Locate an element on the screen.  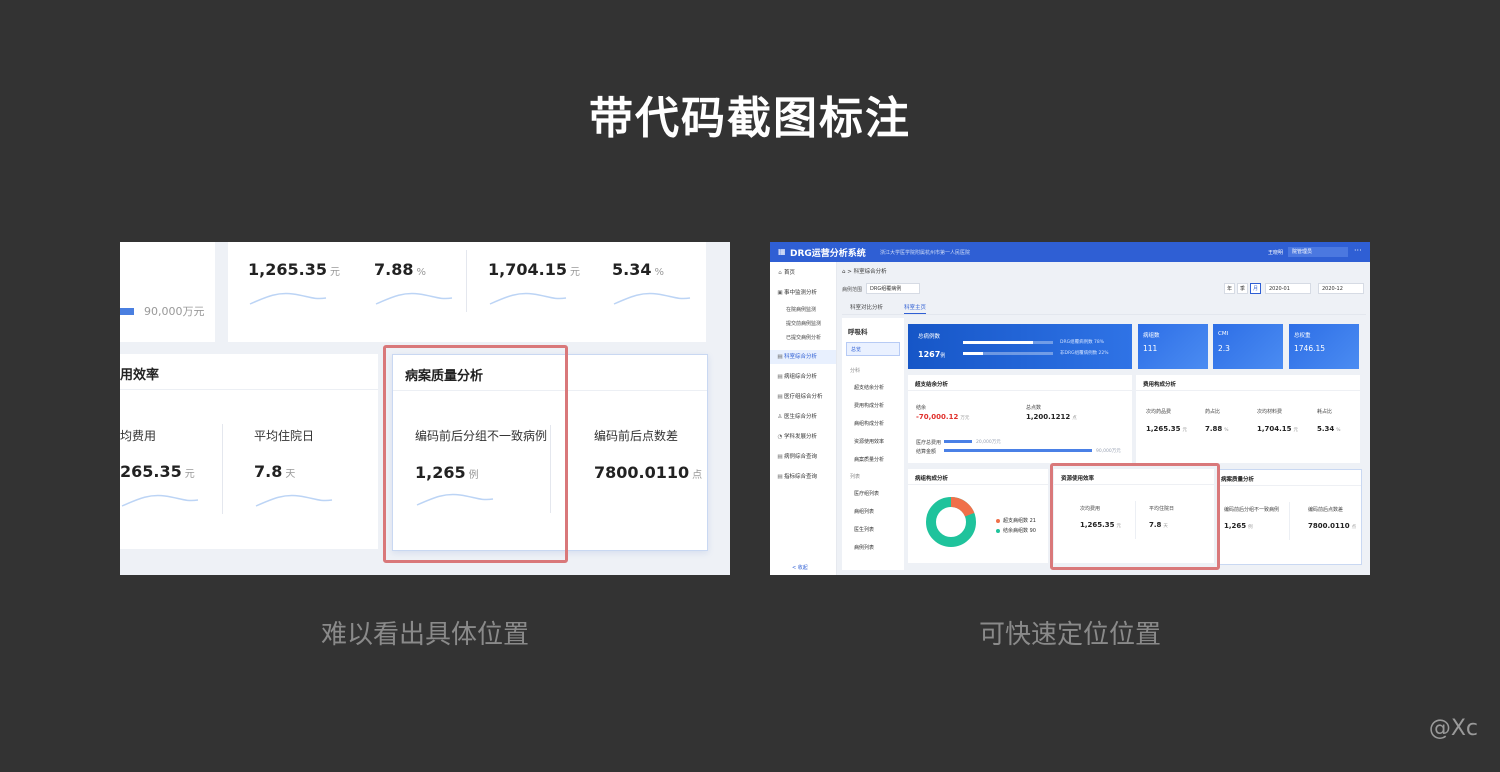
dept-group-label: 分科 is located at coordinates (855, 371).